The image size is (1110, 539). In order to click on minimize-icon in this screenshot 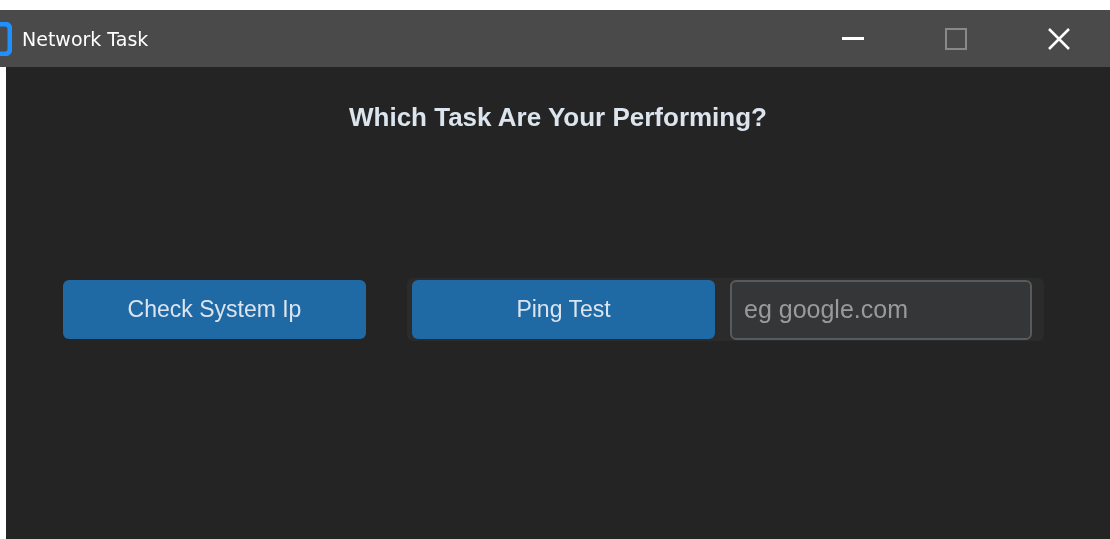, I will do `click(852, 38)`.